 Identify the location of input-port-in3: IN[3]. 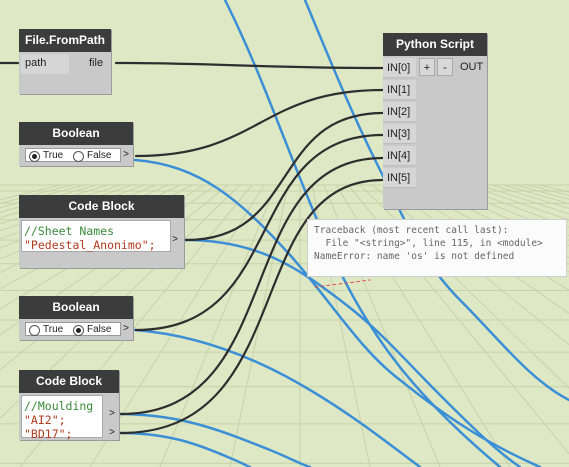
(399, 134).